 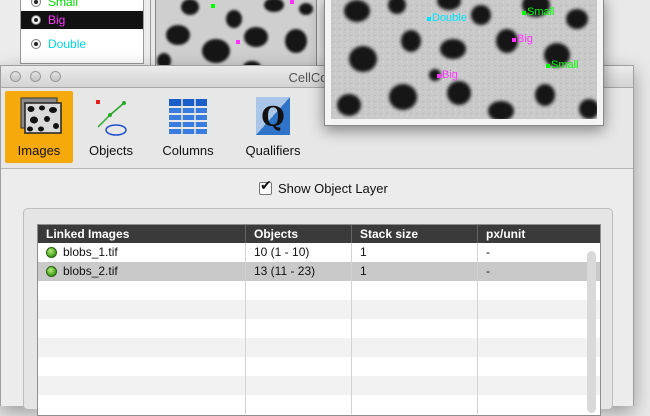 I want to click on qualifiers-icon: Q, so click(x=273, y=117).